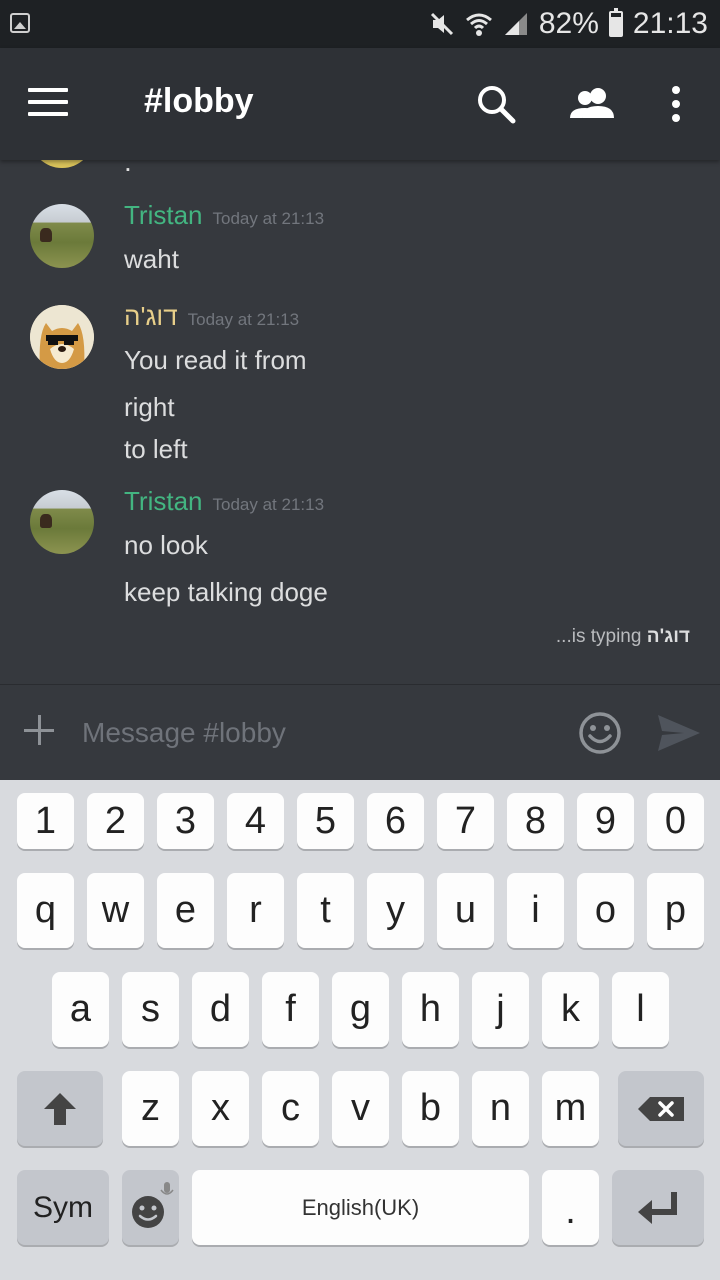 The width and height of the screenshot is (720, 1280). What do you see at coordinates (676, 104) in the screenshot?
I see `overflow-icon` at bounding box center [676, 104].